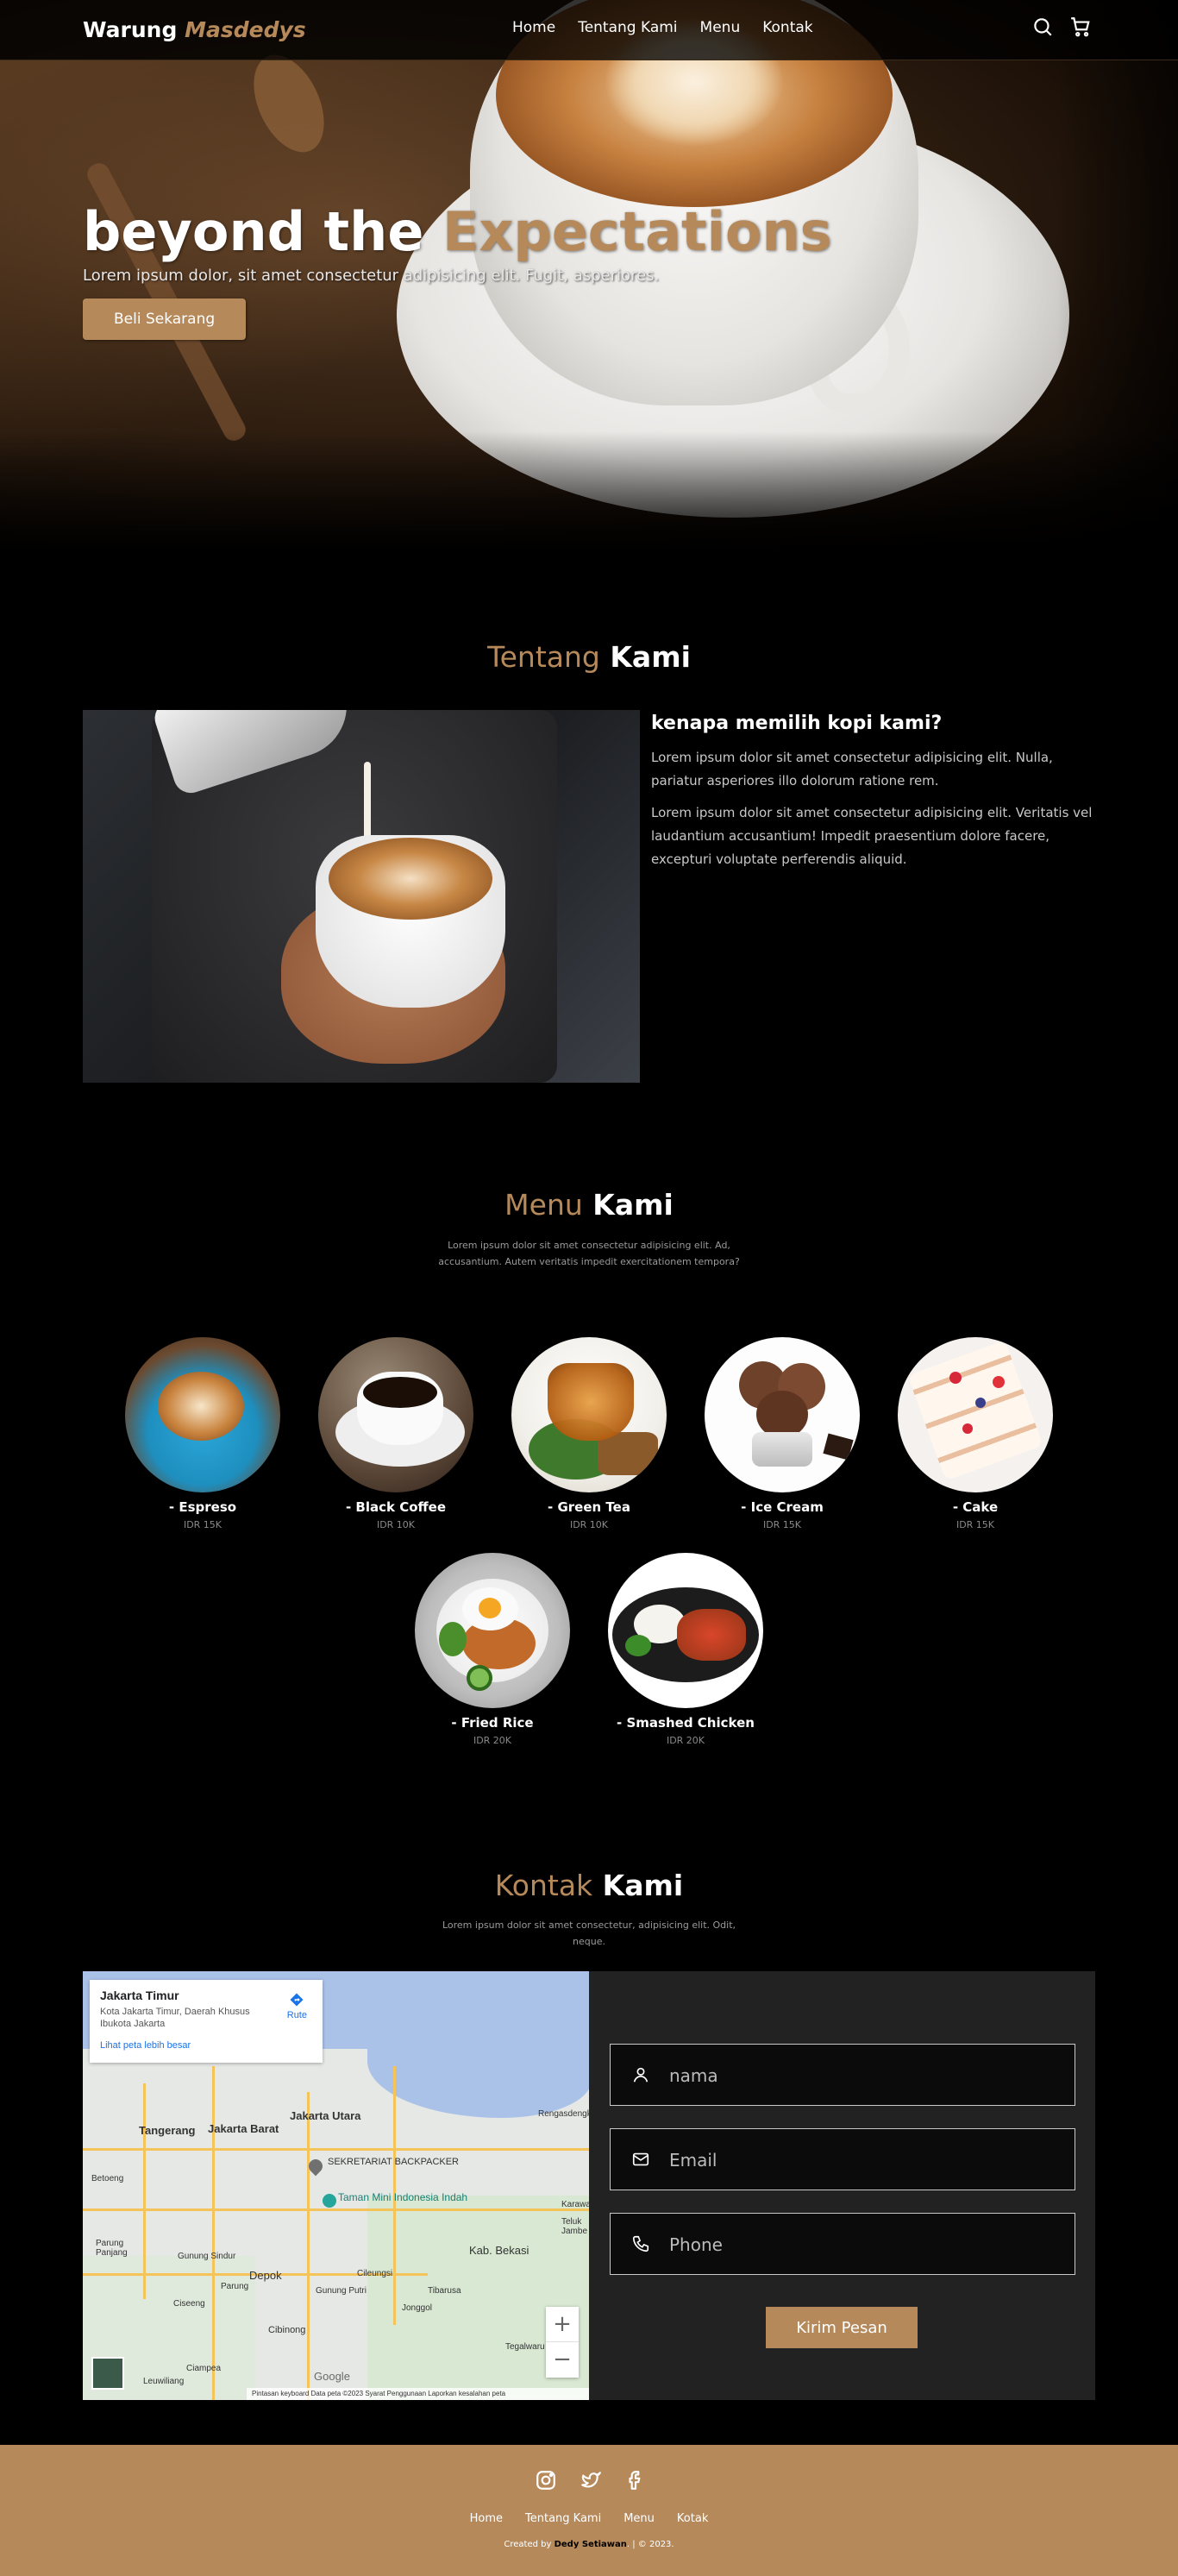 This screenshot has height=2576, width=1178. Describe the element at coordinates (235, 2286) in the screenshot. I see `map-label: Parung` at that location.